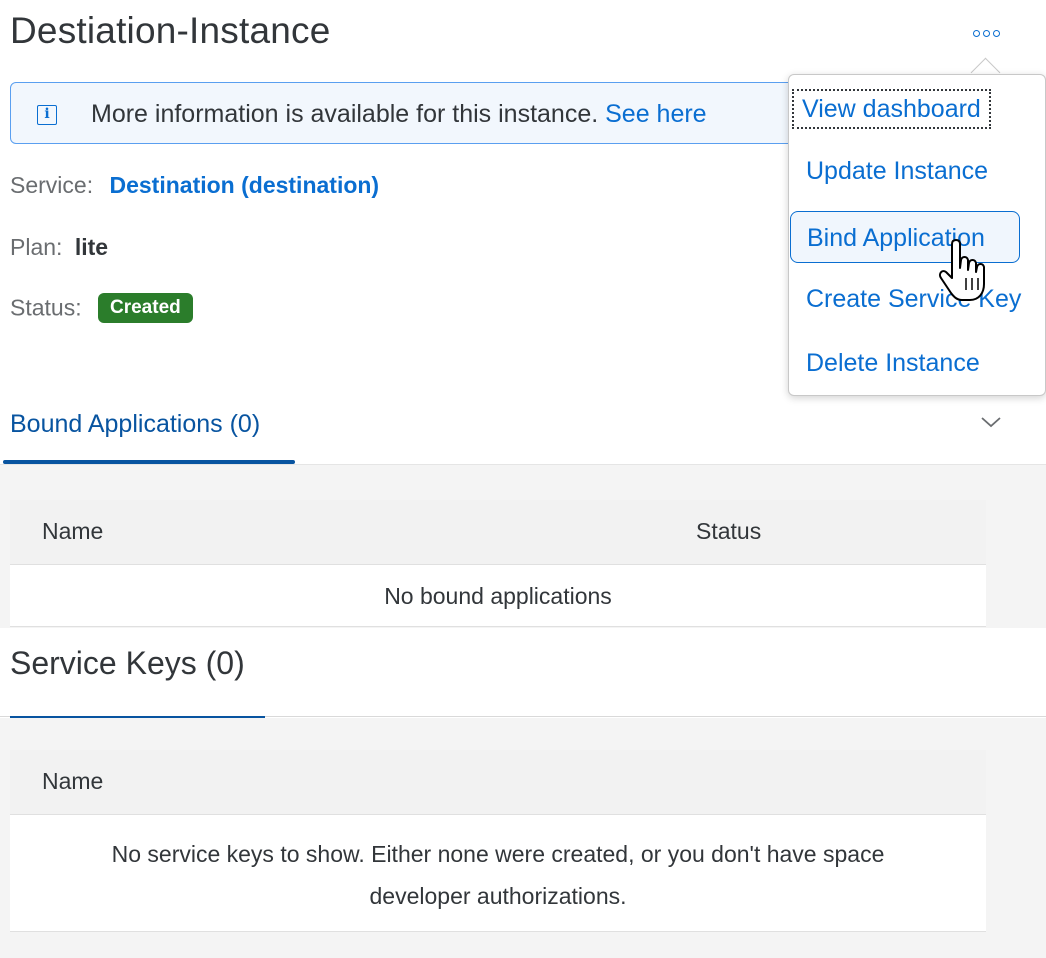 The image size is (1046, 958). I want to click on more-actions-button, so click(986, 33).